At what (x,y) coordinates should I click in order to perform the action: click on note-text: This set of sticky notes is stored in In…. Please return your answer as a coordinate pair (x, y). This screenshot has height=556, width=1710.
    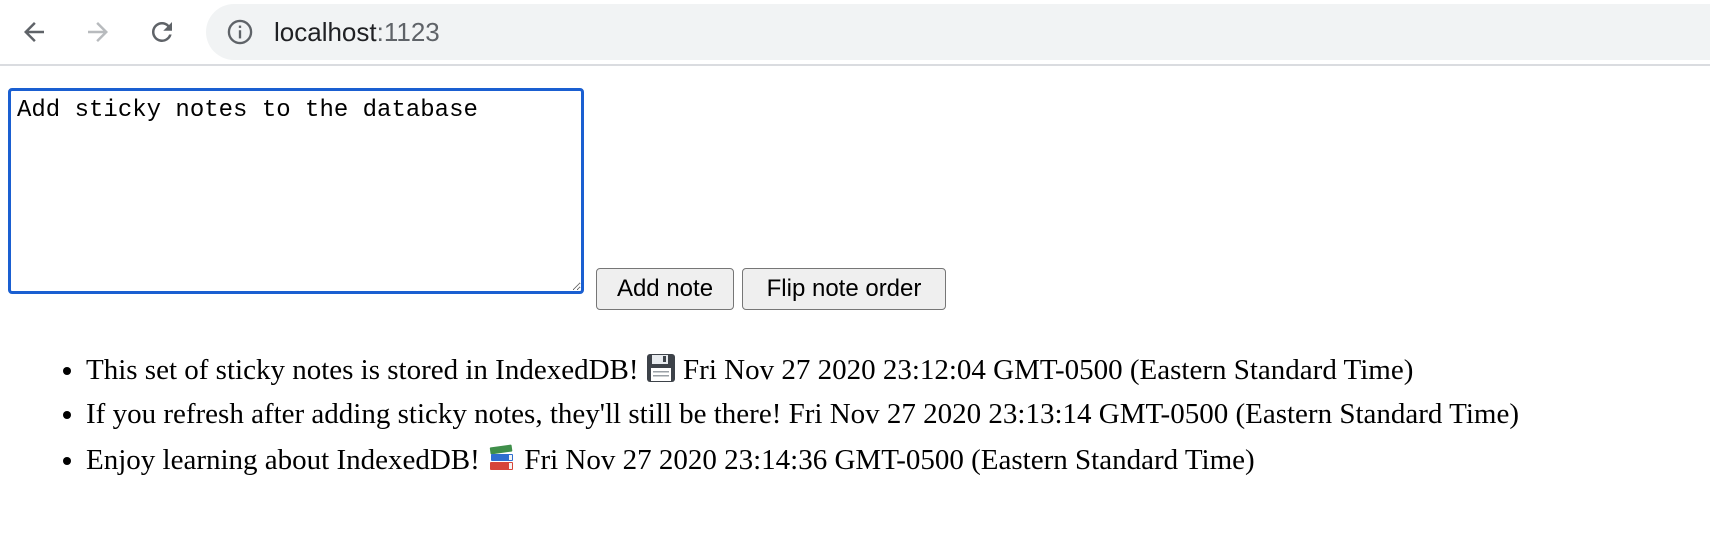
    Looking at the image, I should click on (362, 370).